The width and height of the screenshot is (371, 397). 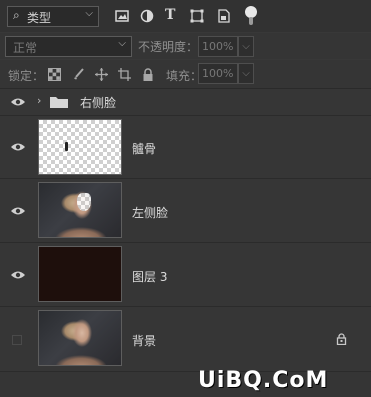 What do you see at coordinates (341, 340) in the screenshot?
I see `lock-icon` at bounding box center [341, 340].